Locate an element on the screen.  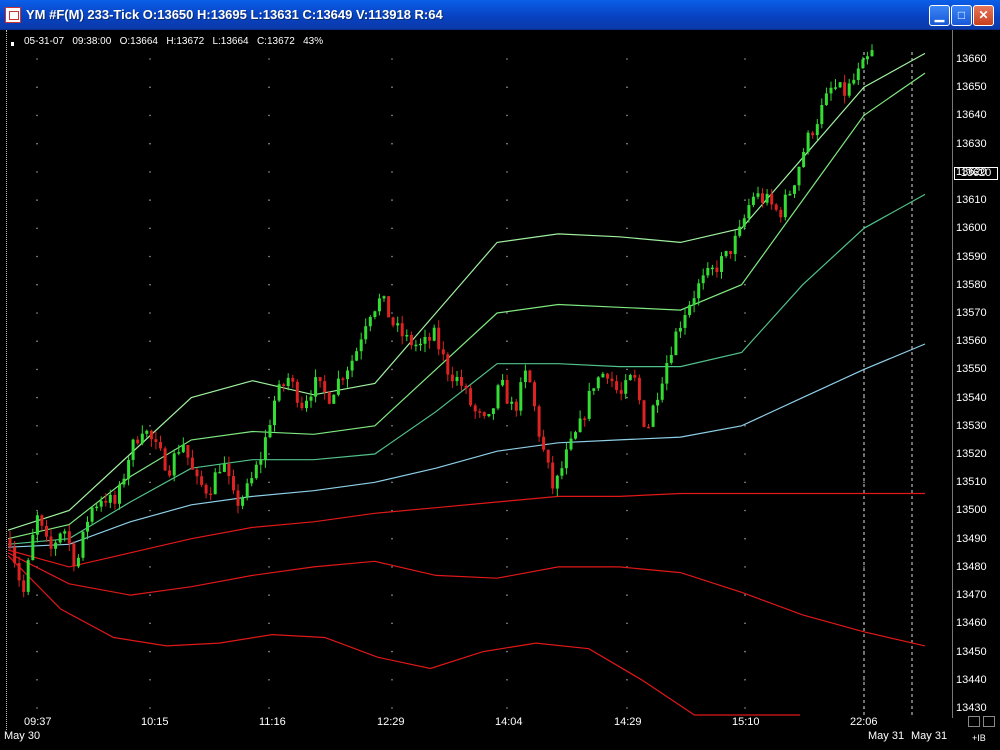
scroll-left-icon is located at coordinates (974, 721).